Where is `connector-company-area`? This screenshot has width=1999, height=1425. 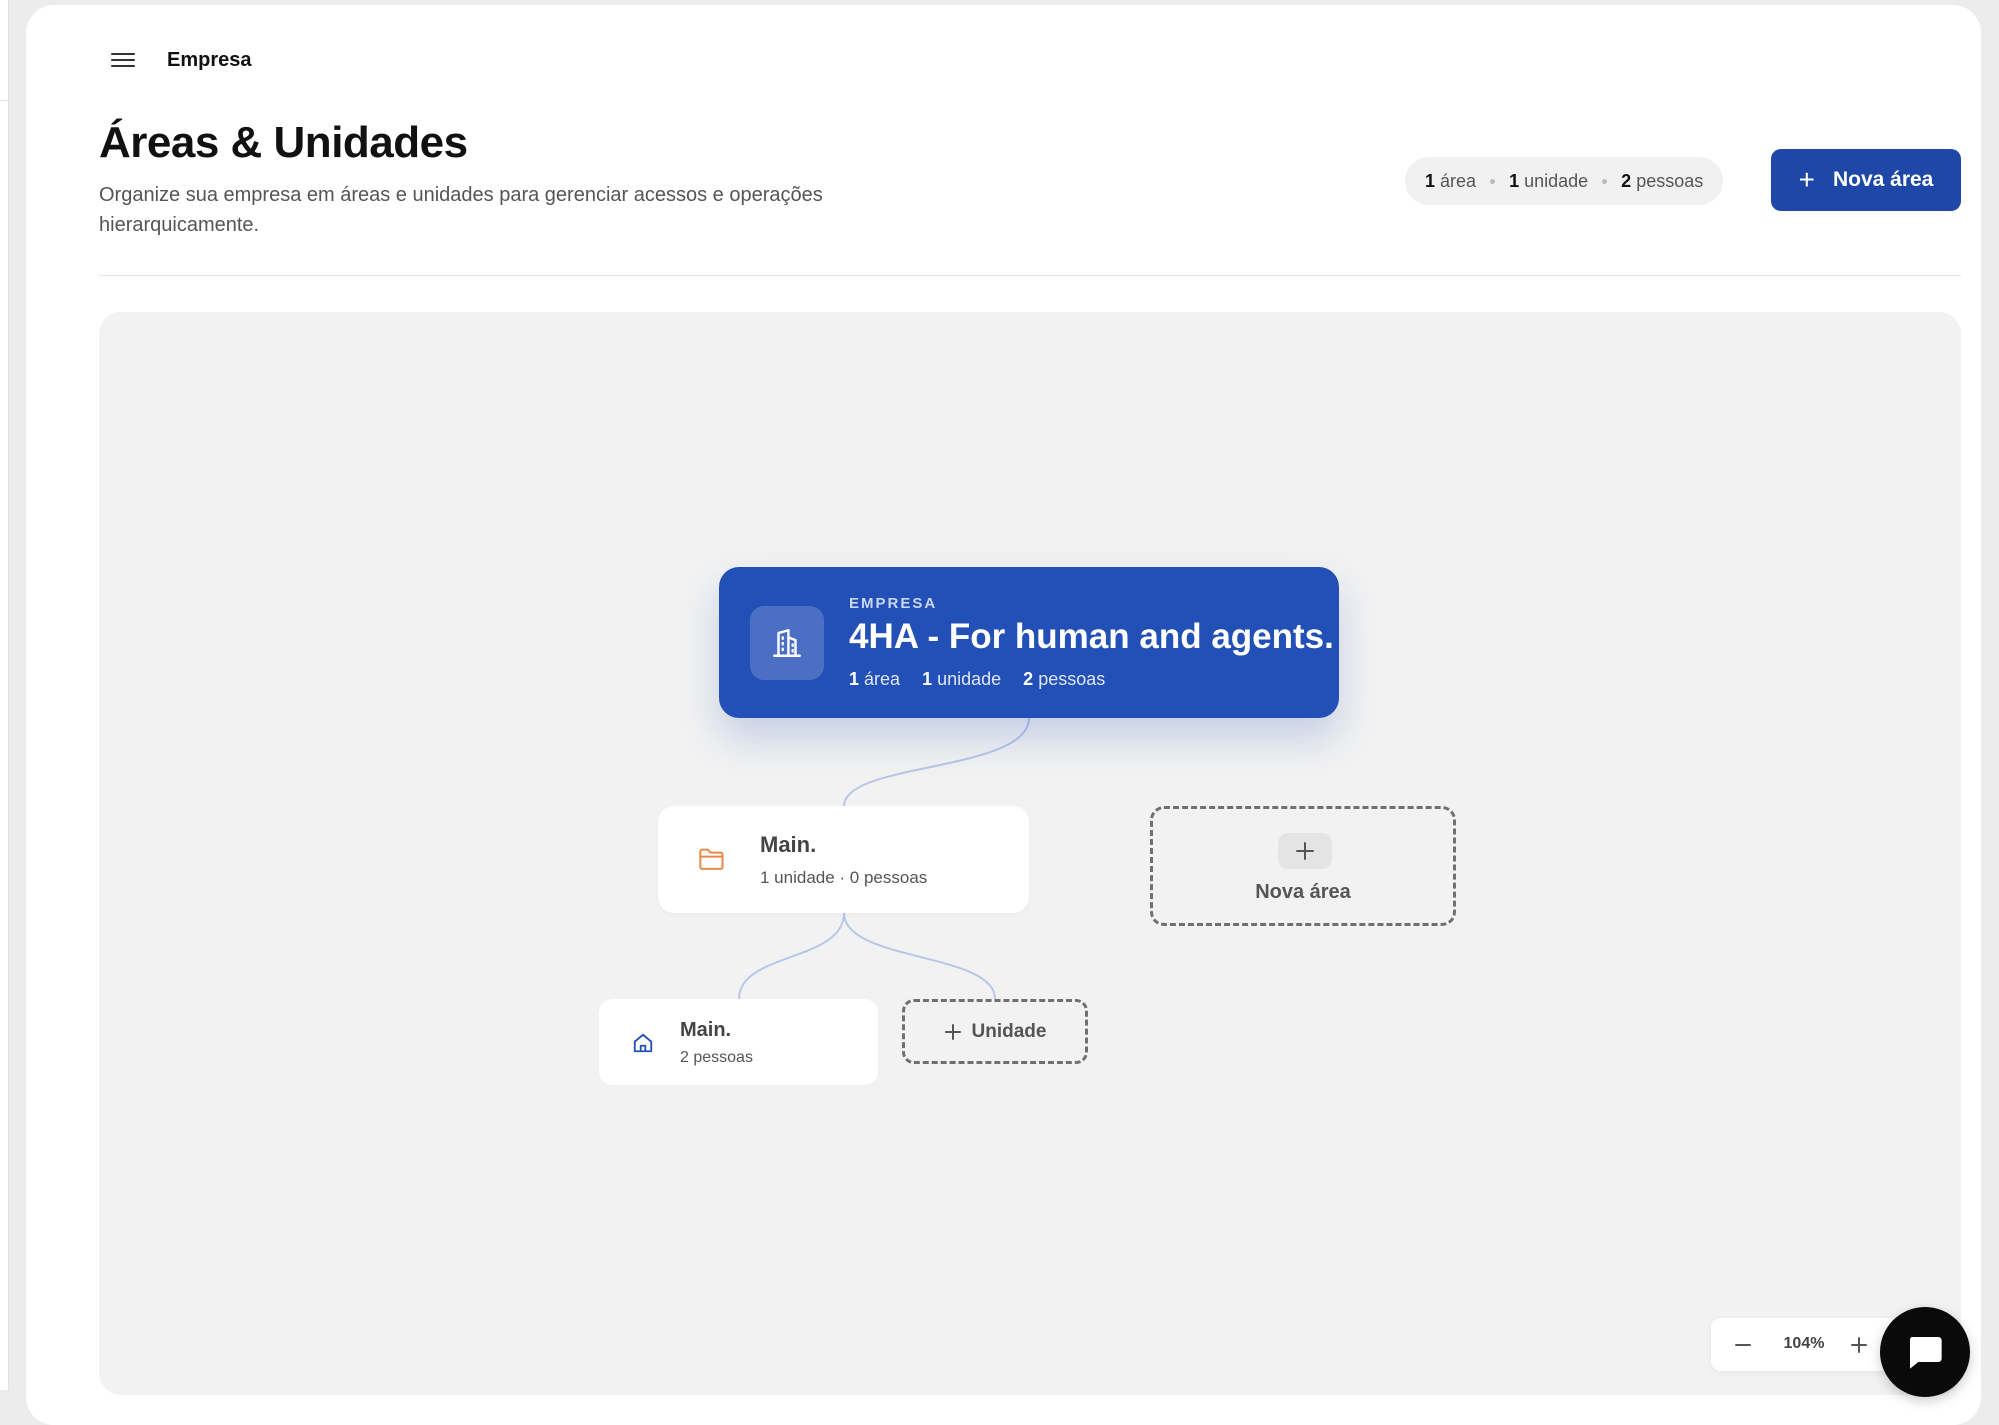 connector-company-area is located at coordinates (936, 762).